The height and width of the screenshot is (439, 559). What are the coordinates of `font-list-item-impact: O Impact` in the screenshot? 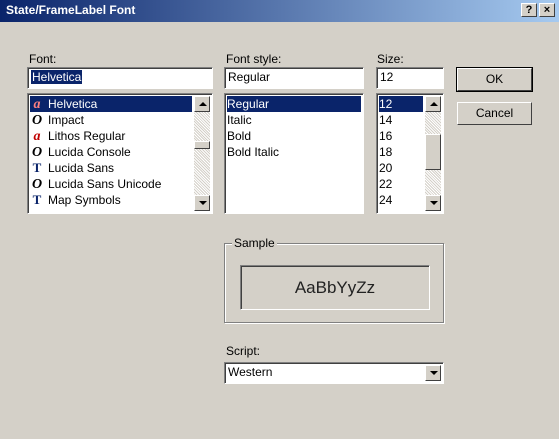 It's located at (111, 120).